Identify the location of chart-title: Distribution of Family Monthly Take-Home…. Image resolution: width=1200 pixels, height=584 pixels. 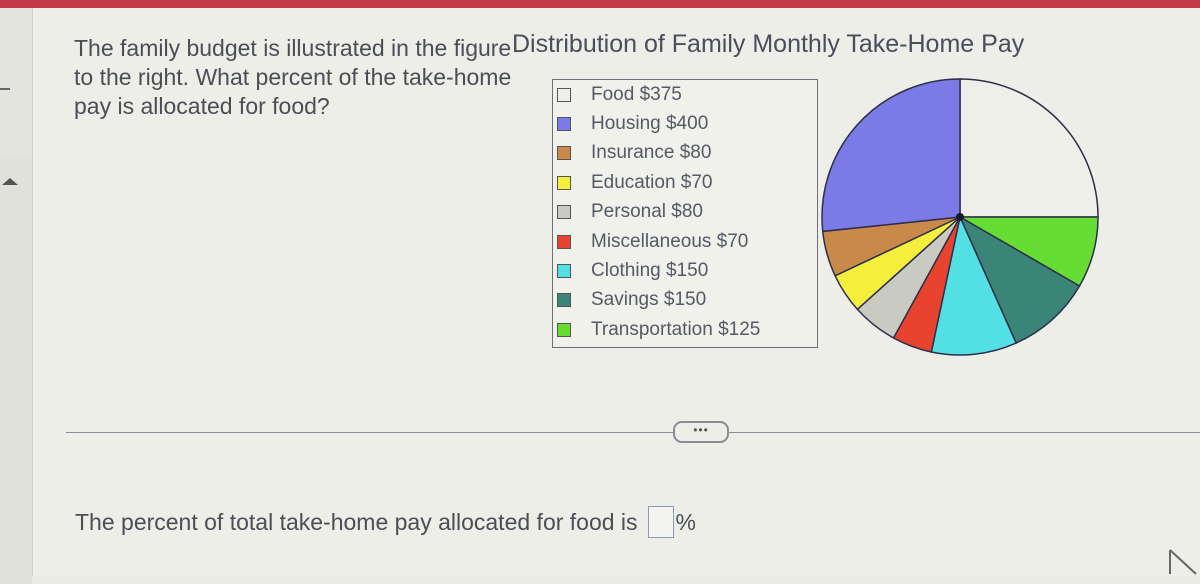
(768, 44).